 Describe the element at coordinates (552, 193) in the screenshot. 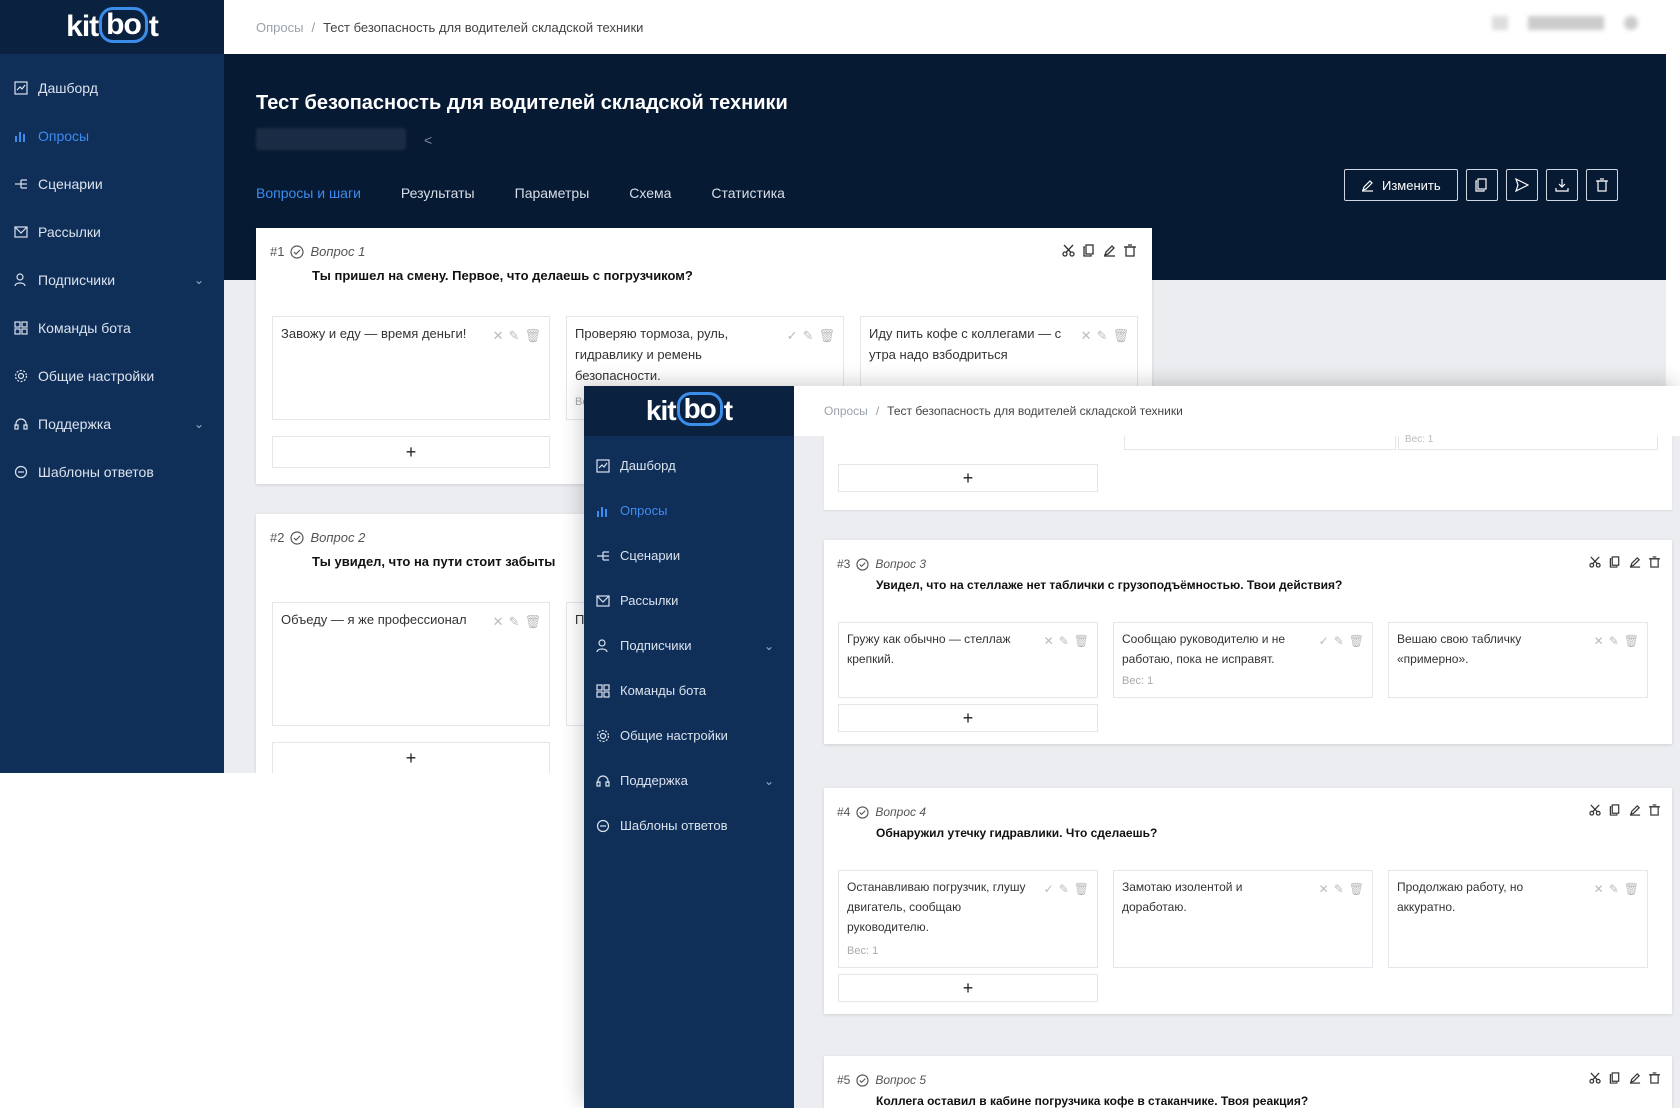

I see `tab-parameters: Параметры` at that location.